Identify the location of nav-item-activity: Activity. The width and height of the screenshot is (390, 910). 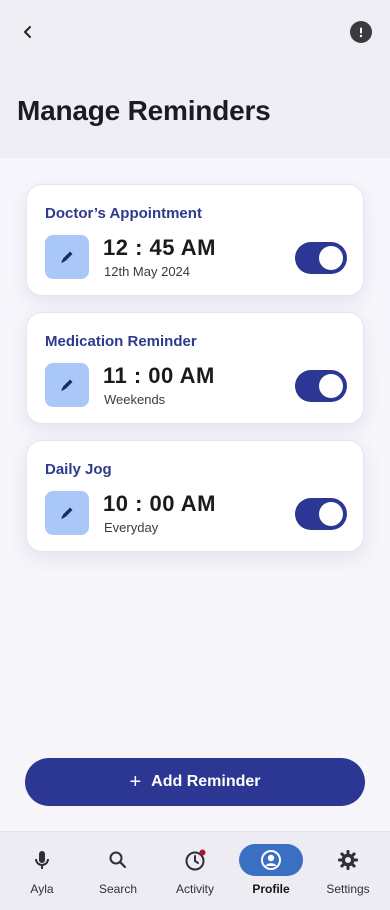
(195, 871).